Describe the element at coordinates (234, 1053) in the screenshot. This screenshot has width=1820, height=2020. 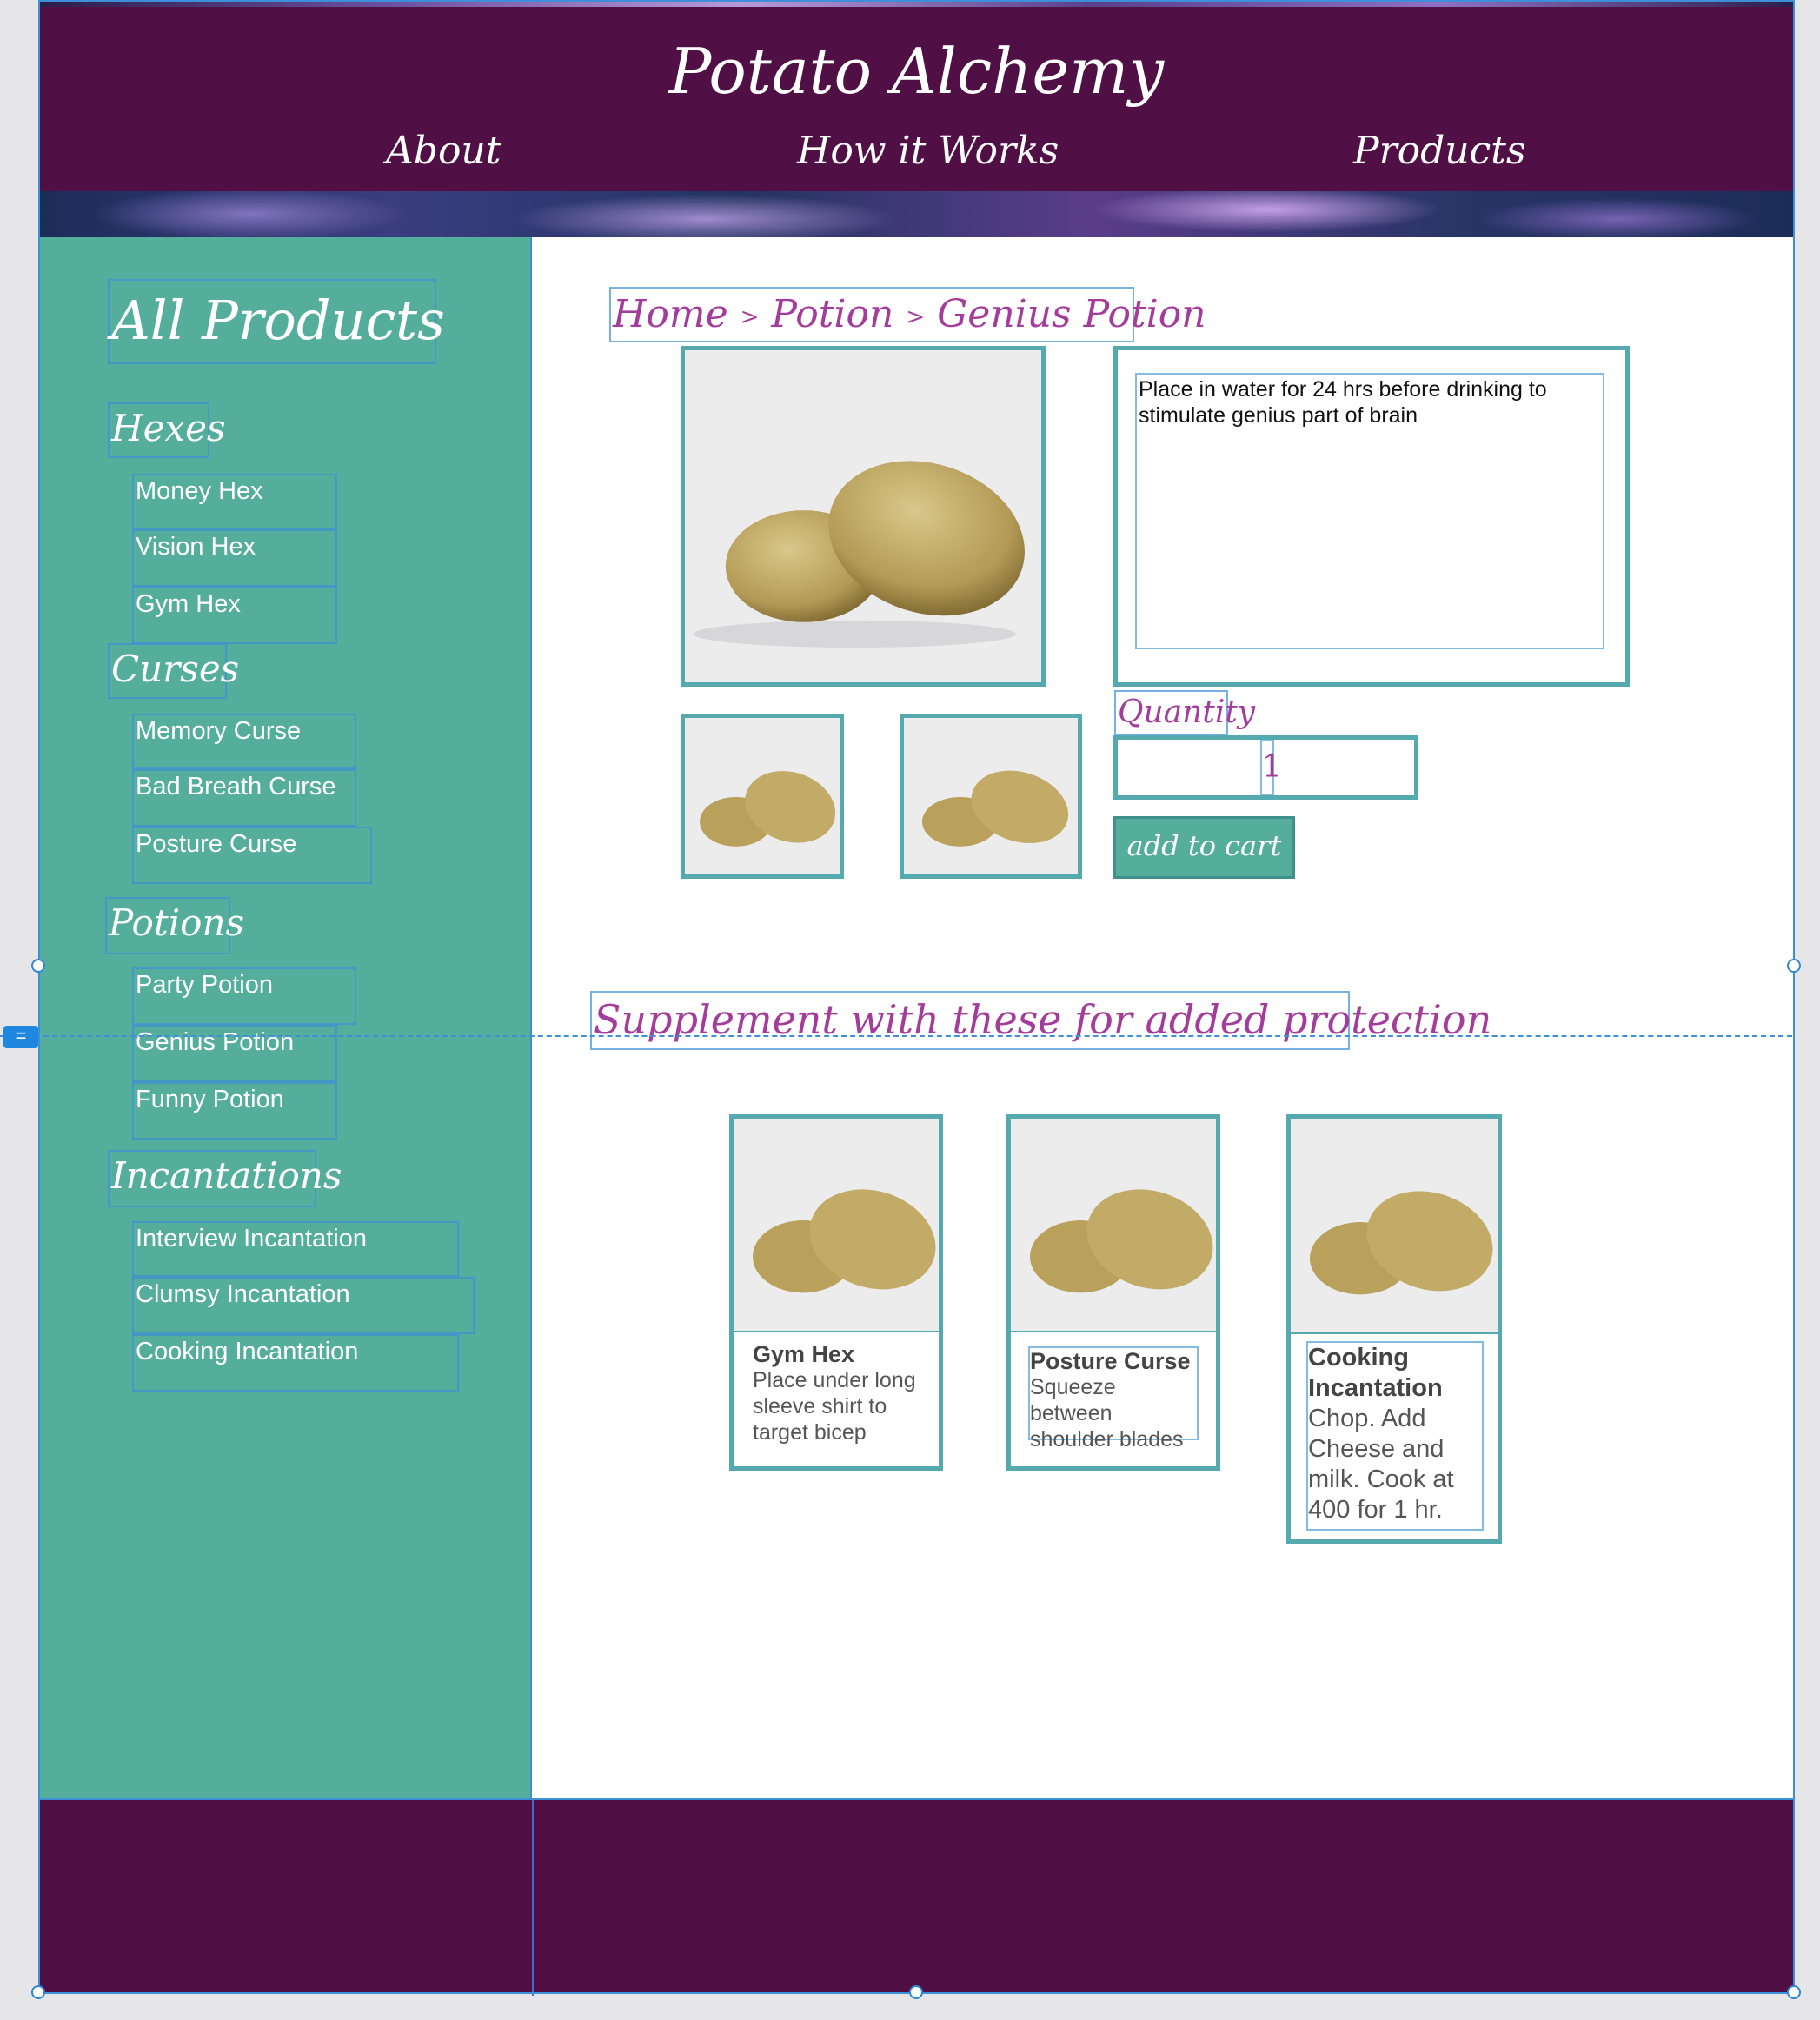
I see `sidebar-item-genius-potion: Genius Potion` at that location.